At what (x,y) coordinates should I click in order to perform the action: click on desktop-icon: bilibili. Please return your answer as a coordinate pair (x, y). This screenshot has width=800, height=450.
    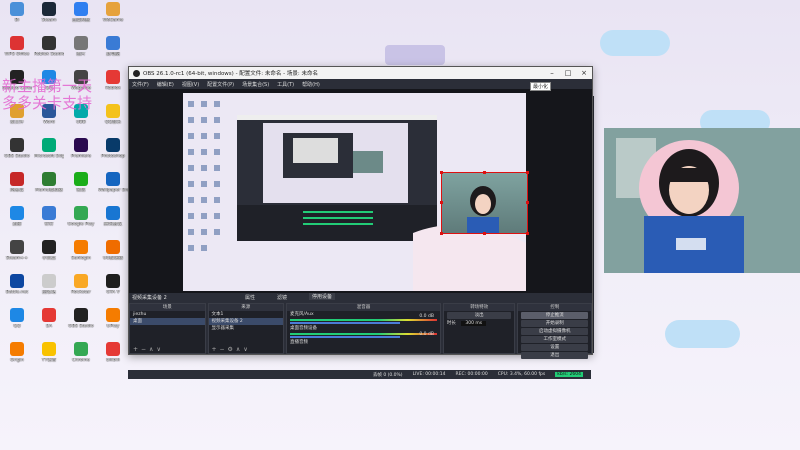
    Looking at the image, I should click on (113, 359).